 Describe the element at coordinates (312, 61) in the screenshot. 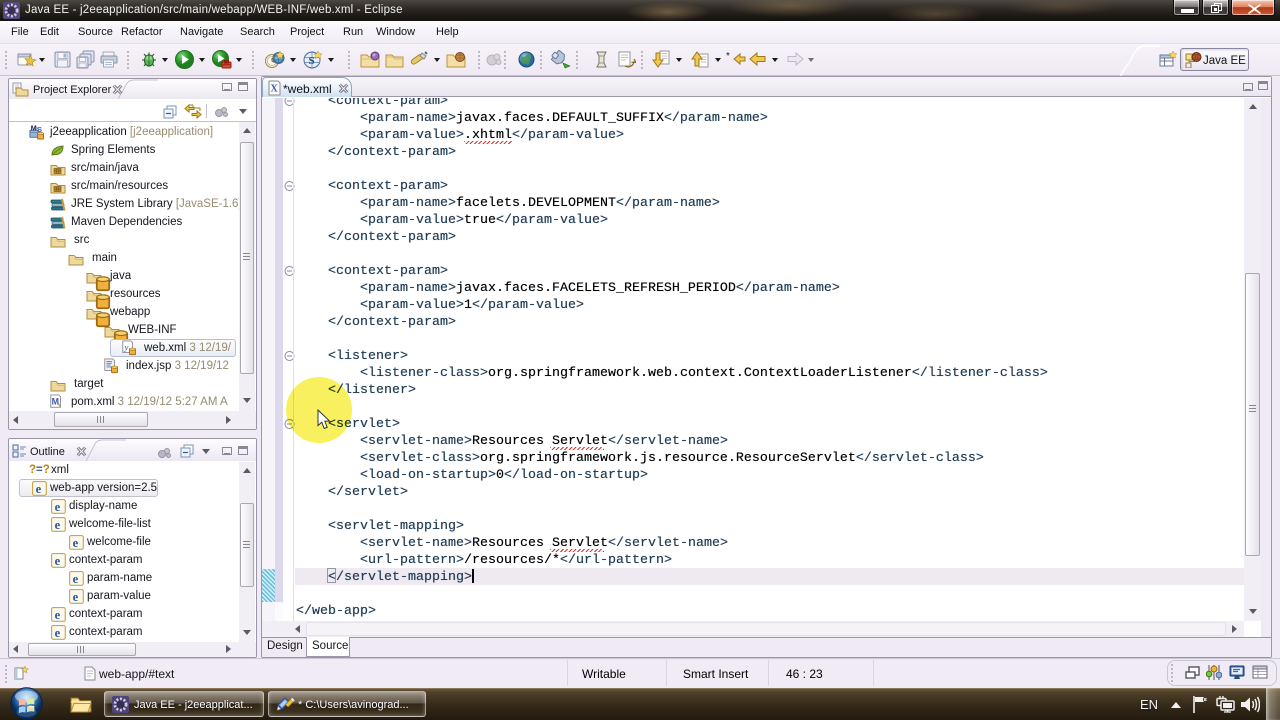

I see `svg-text: S` at that location.